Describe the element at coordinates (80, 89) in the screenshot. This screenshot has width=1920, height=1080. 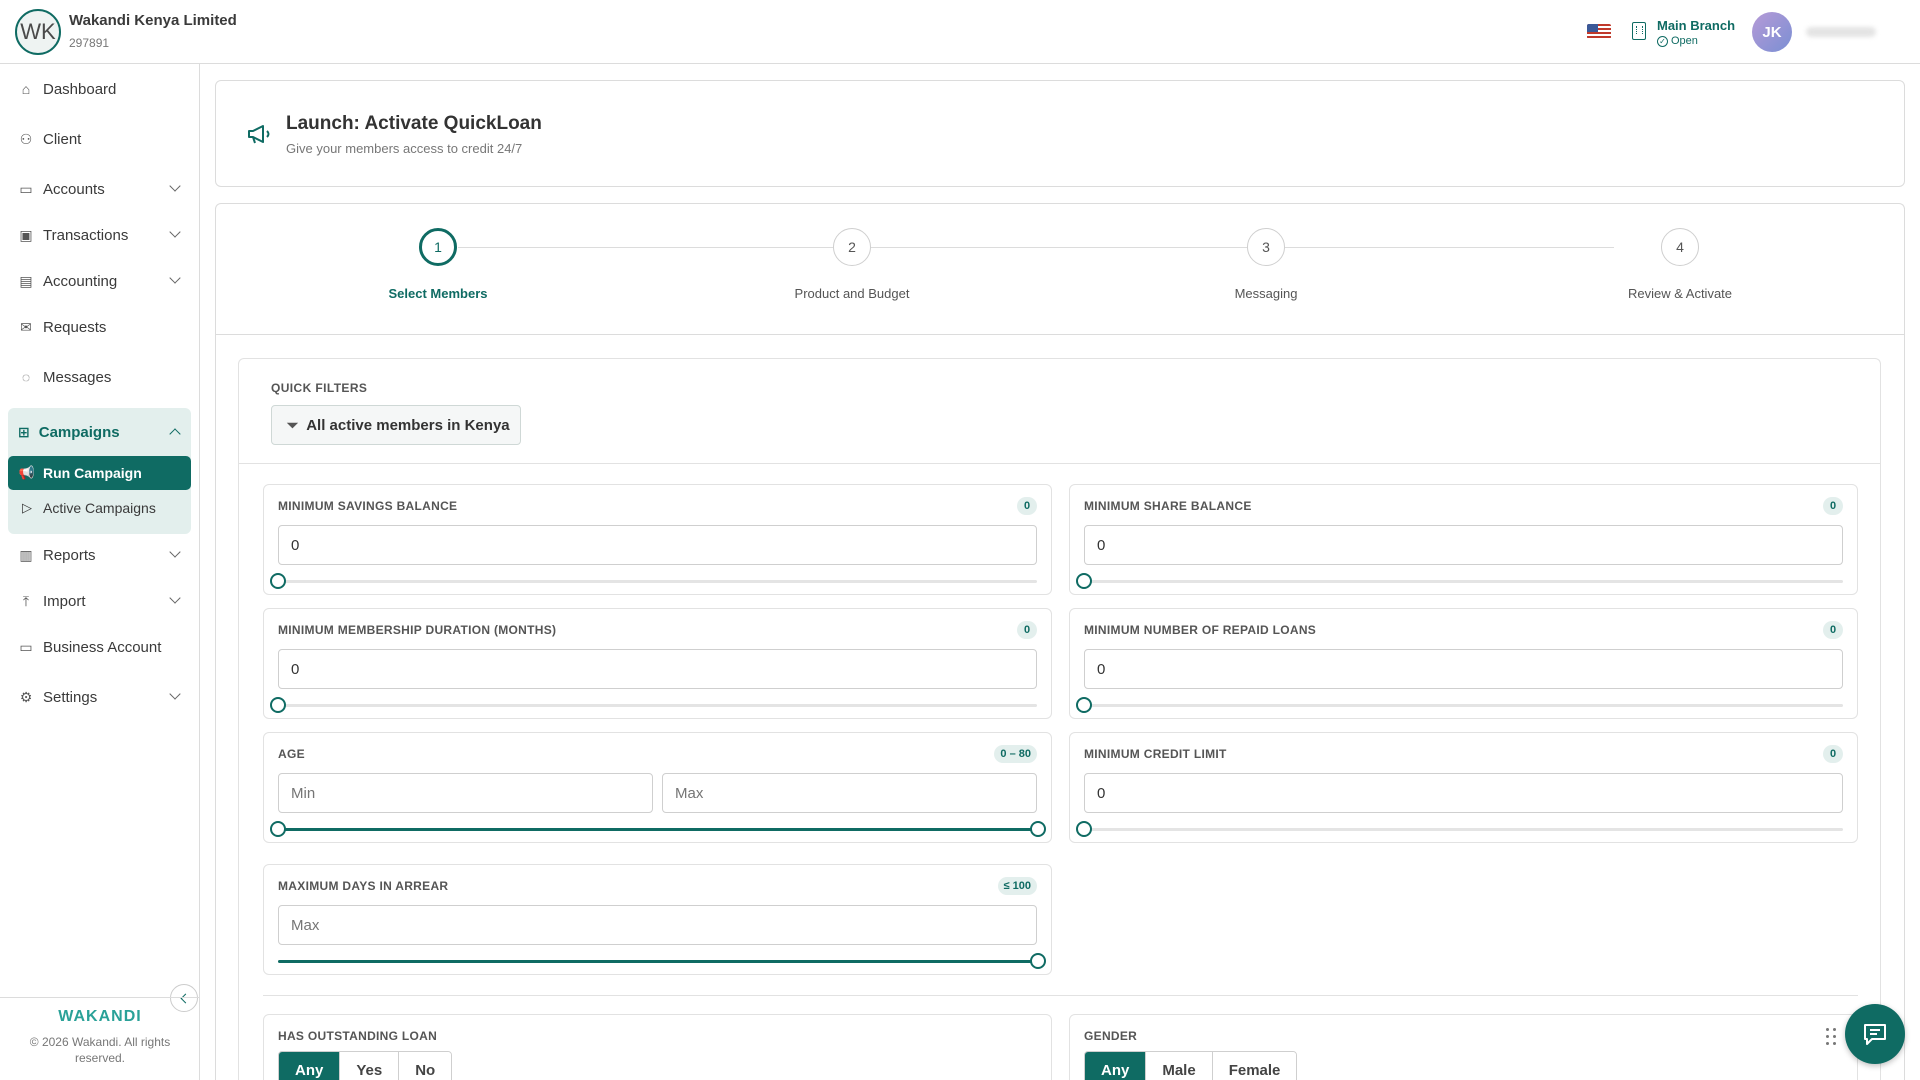
I see `sidebar-item-label: Dashboard` at that location.